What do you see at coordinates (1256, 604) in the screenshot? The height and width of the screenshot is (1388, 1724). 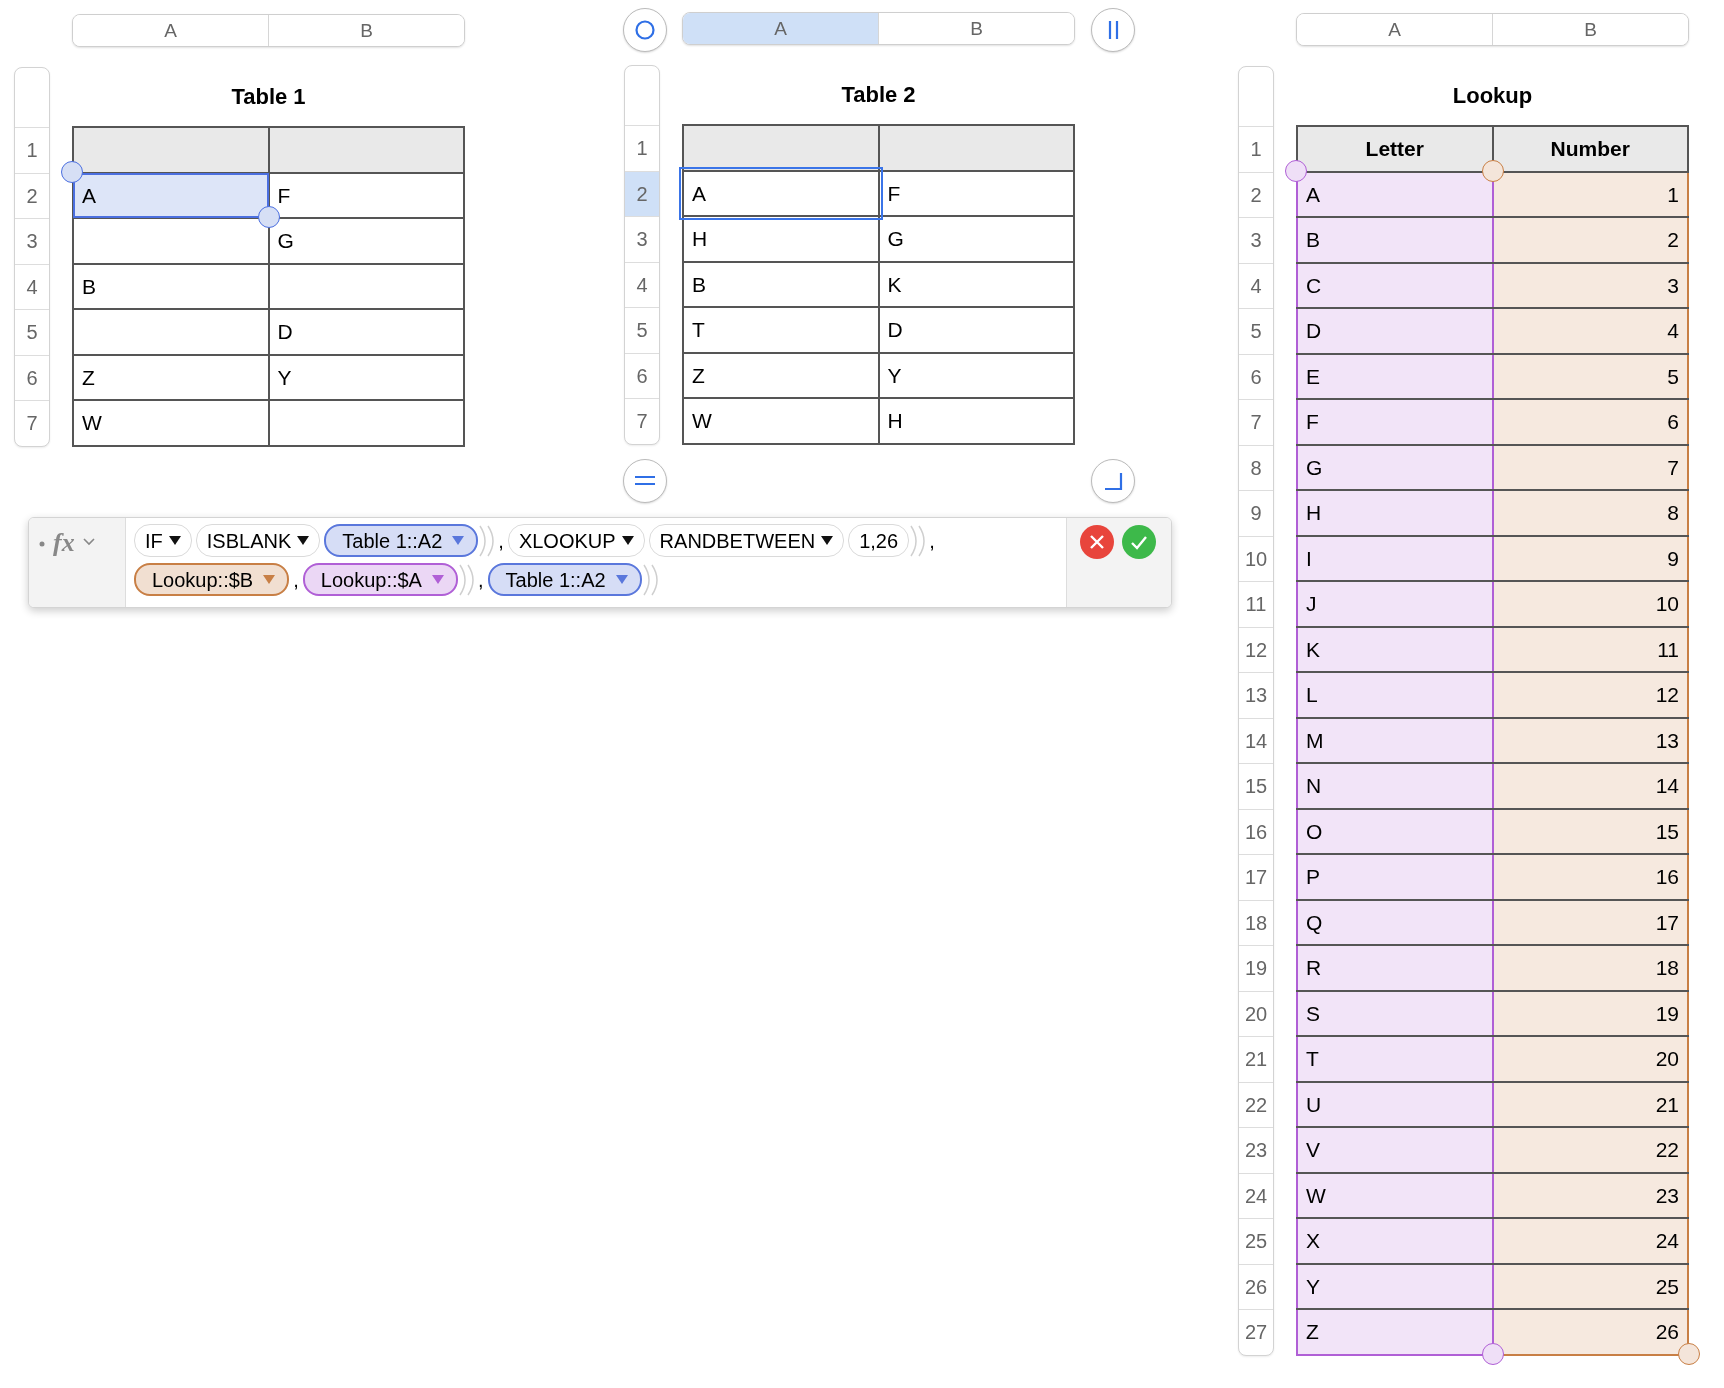 I see `row-number: 11` at bounding box center [1256, 604].